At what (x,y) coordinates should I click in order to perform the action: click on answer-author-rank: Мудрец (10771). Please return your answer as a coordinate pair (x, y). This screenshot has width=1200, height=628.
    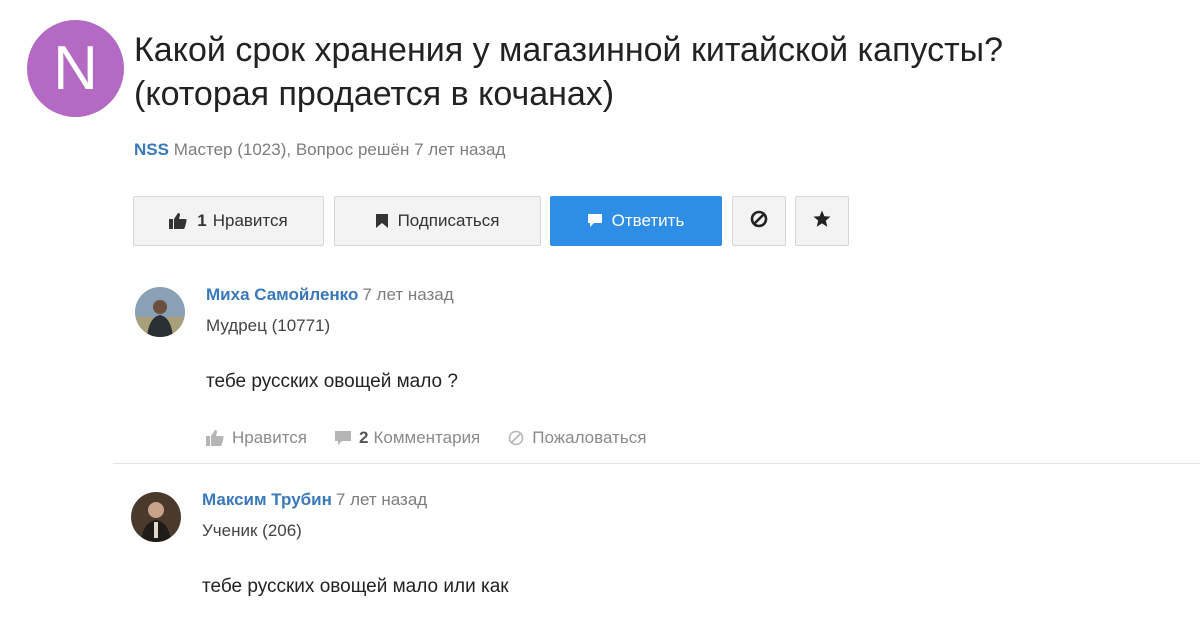
    Looking at the image, I should click on (268, 325).